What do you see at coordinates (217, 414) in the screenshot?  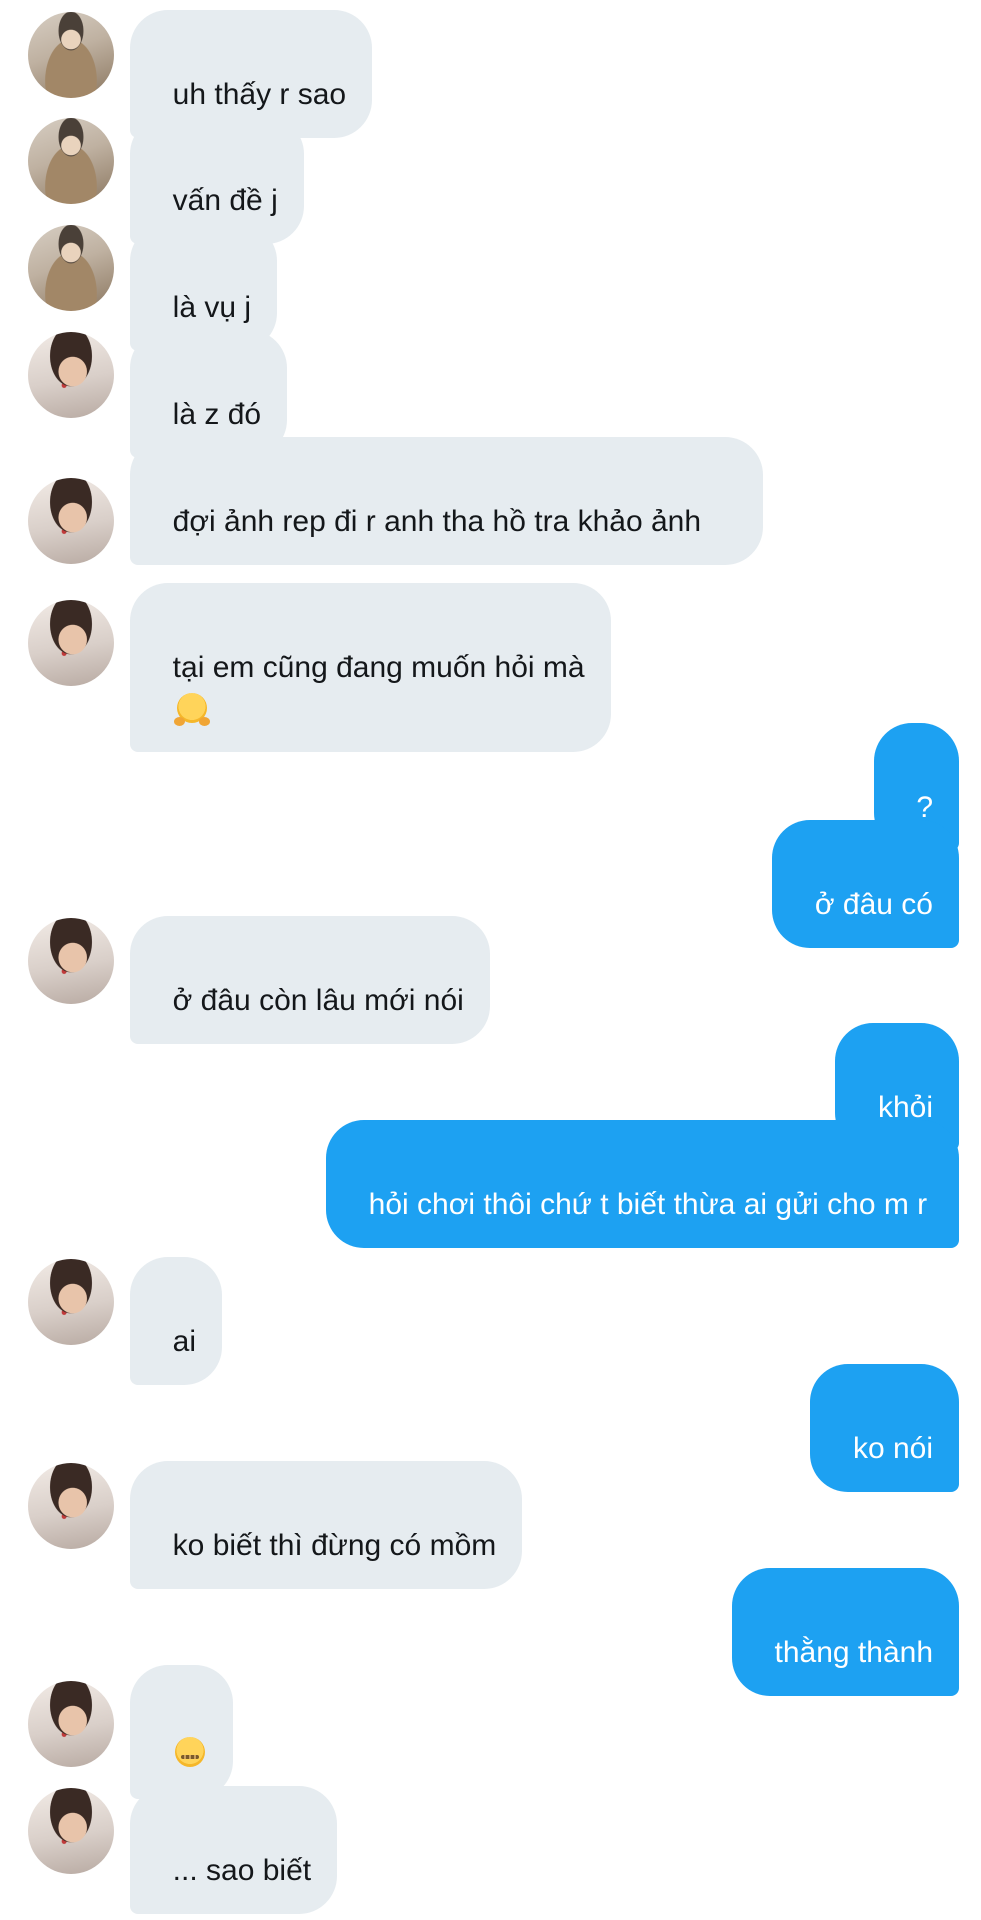 I see `message-text: là z đó` at bounding box center [217, 414].